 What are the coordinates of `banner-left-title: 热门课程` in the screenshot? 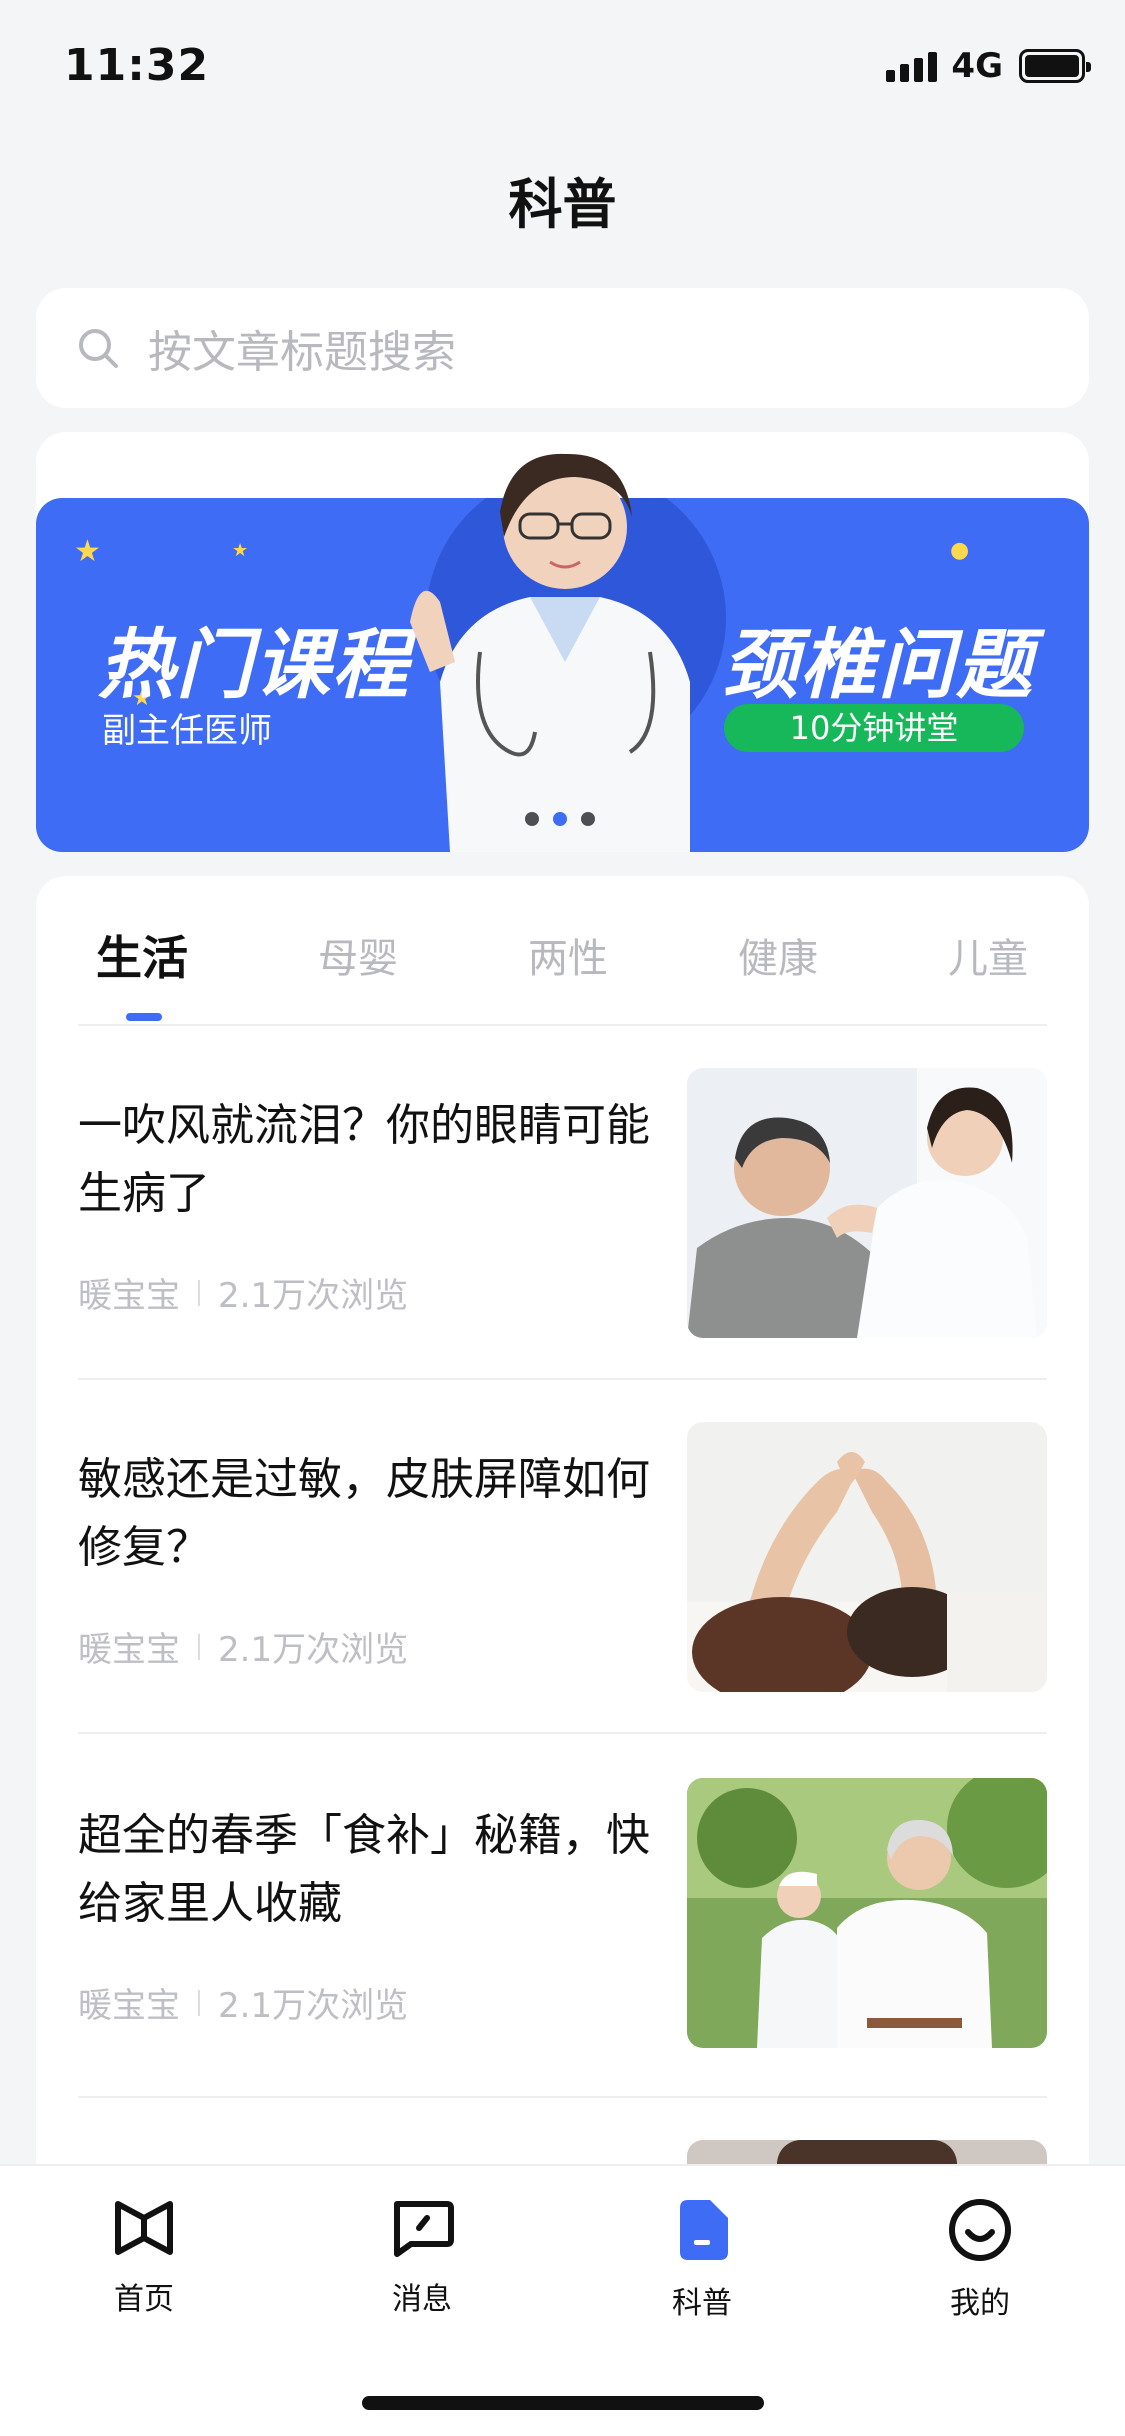 It's located at (254, 664).